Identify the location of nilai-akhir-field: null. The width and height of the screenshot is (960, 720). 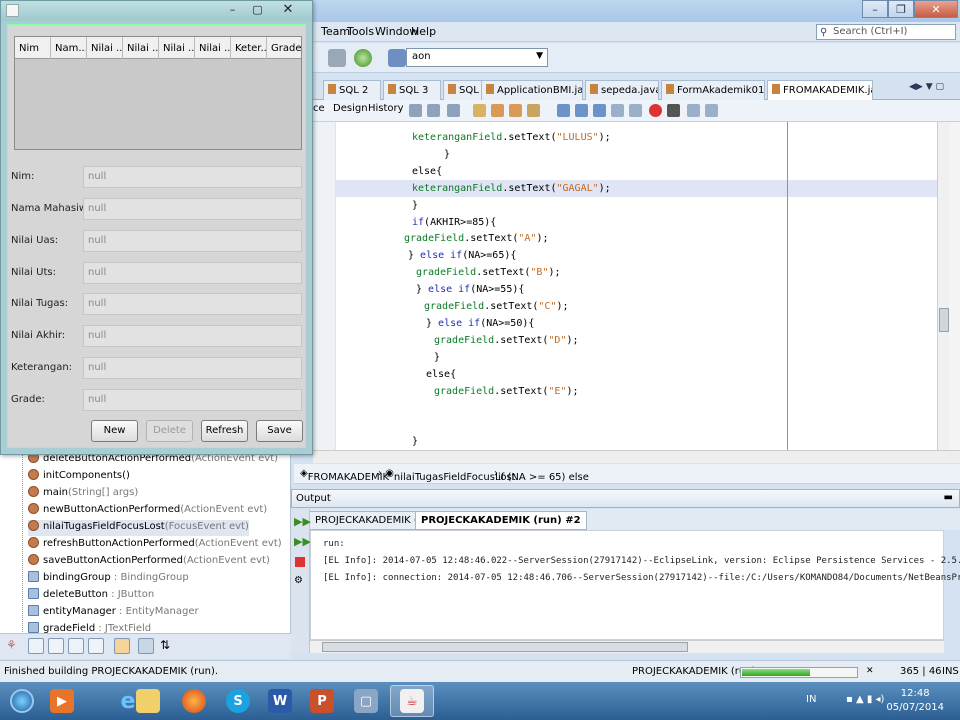
(192, 336).